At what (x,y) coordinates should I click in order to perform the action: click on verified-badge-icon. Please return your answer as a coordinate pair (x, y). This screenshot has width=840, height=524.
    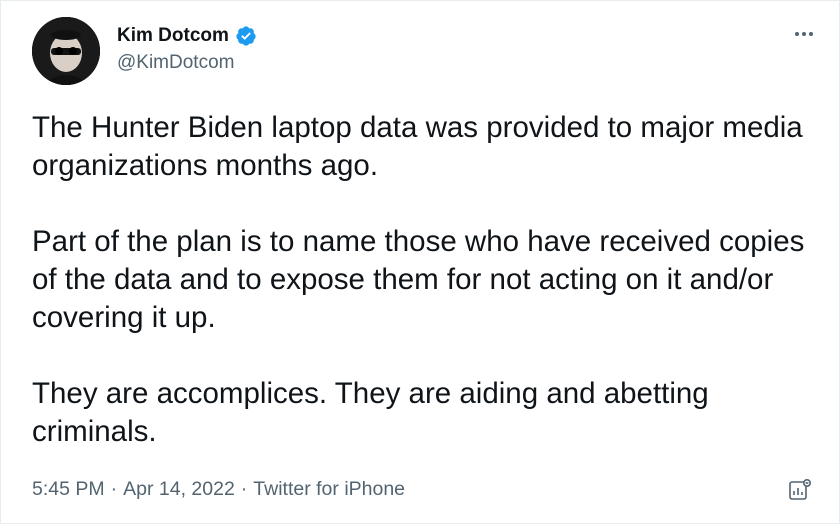
    Looking at the image, I should click on (246, 36).